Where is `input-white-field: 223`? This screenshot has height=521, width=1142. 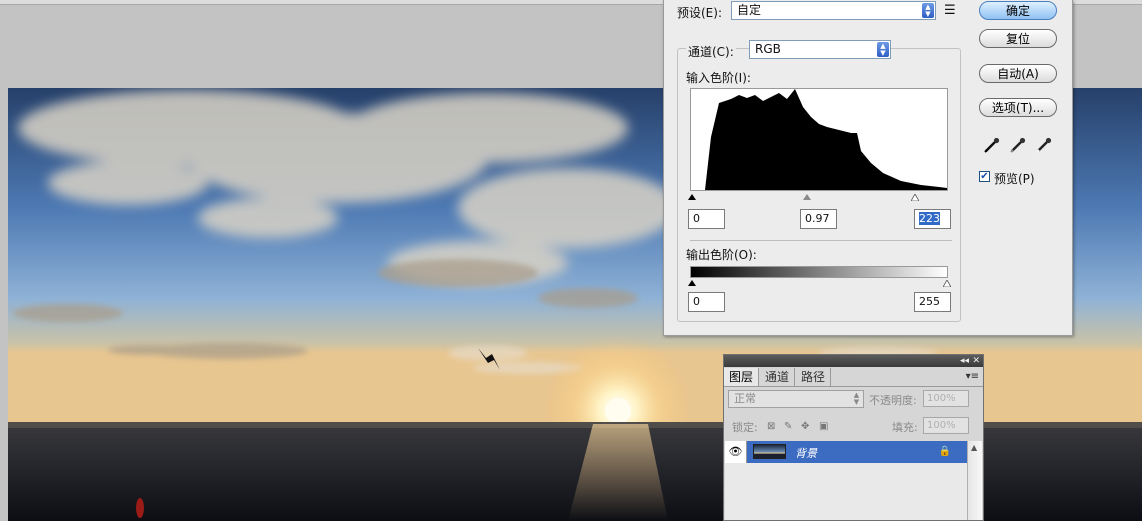 input-white-field: 223 is located at coordinates (932, 219).